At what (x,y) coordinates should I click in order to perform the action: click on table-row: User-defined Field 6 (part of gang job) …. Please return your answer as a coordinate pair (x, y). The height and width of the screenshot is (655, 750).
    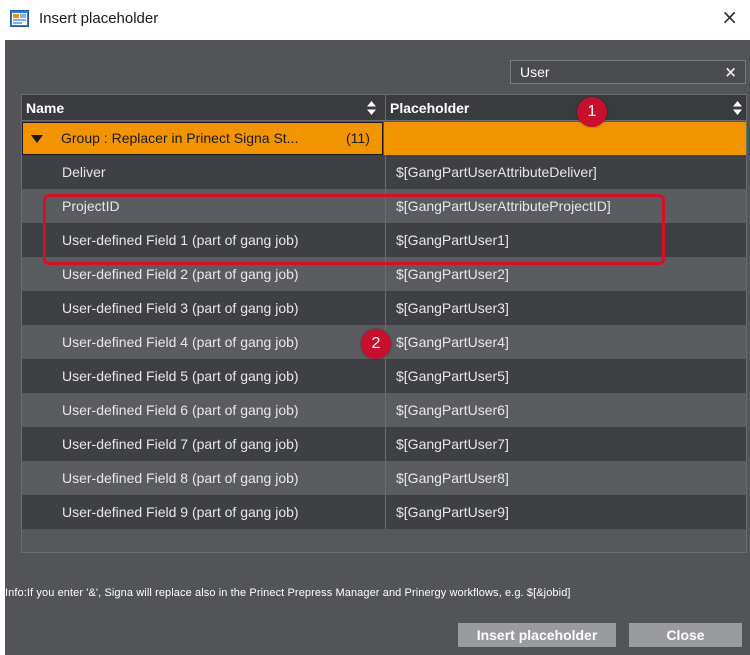
    Looking at the image, I should click on (384, 410).